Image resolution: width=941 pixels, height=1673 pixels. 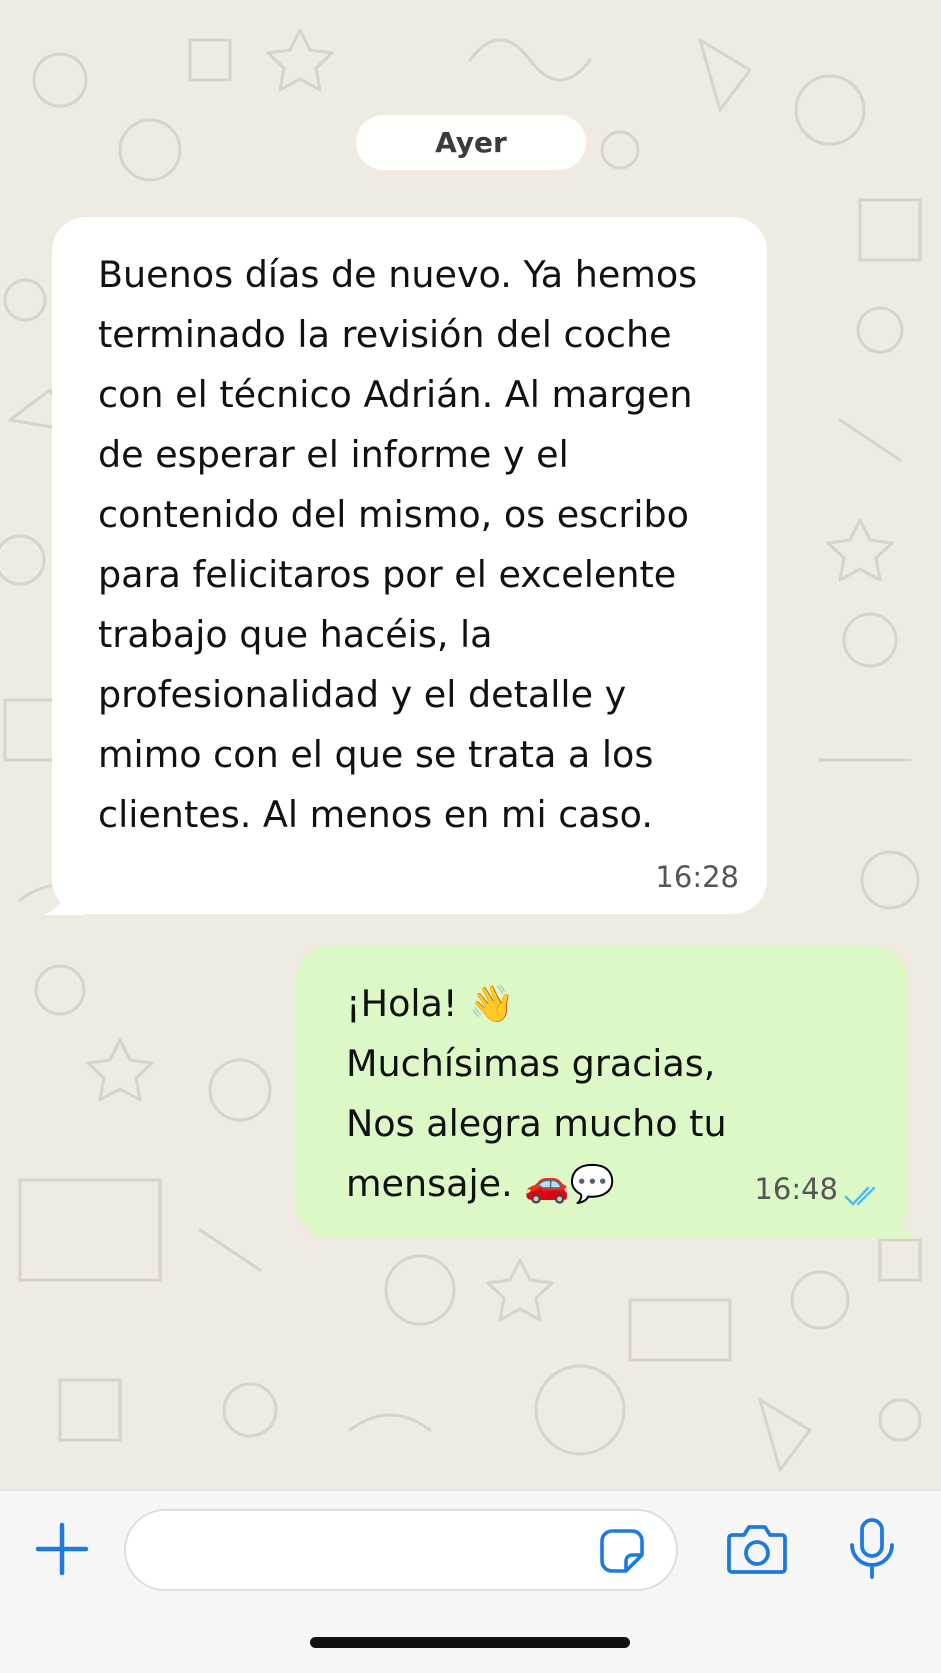 What do you see at coordinates (470, 1642) in the screenshot?
I see `home-indicator` at bounding box center [470, 1642].